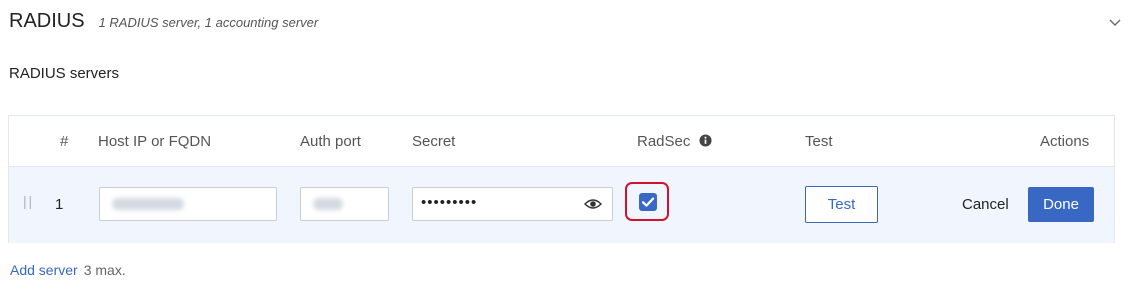  Describe the element at coordinates (47, 21) in the screenshot. I see `section-title: RADIUS` at that location.